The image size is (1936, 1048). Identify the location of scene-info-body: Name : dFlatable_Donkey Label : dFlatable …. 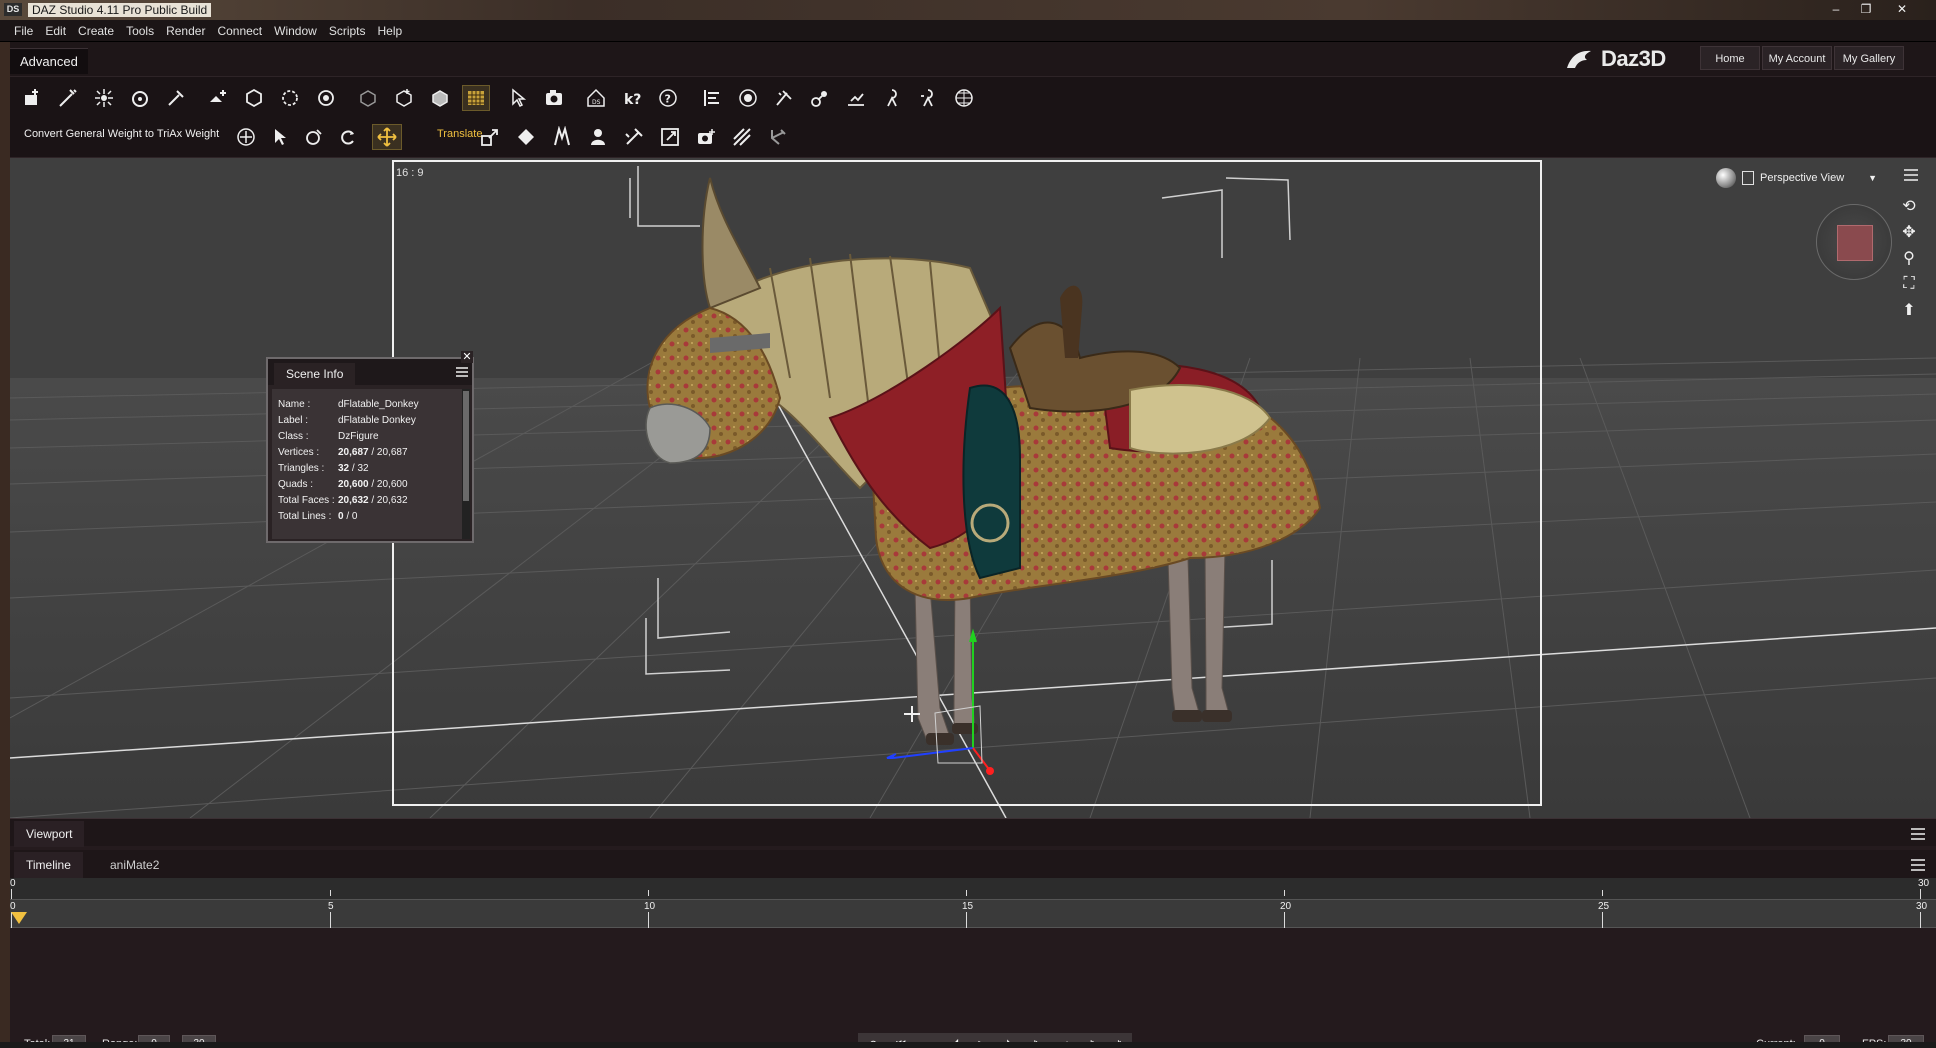
(367, 464).